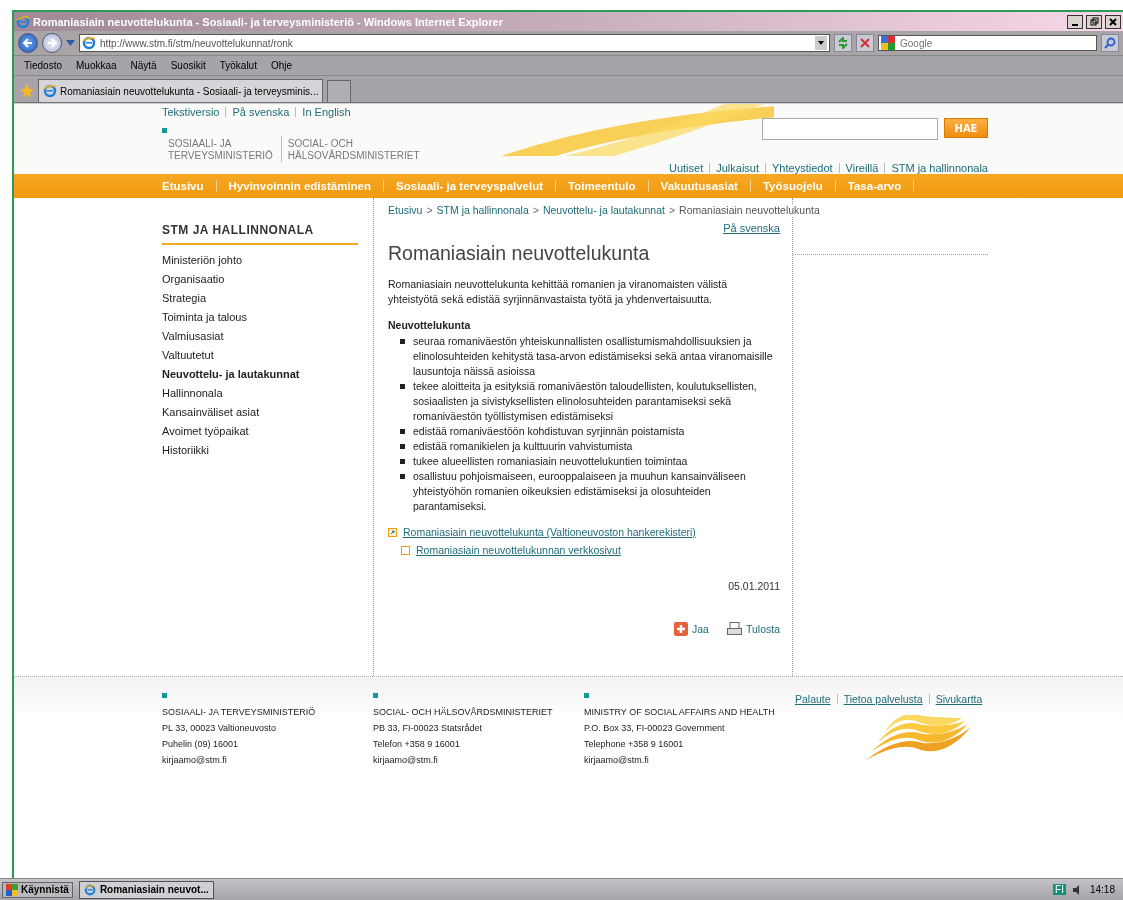 This screenshot has height=900, width=1123. Describe the element at coordinates (523, 446) in the screenshot. I see `list-item-text: edistää romanikielen ja kulttuurin vahvistumista` at that location.